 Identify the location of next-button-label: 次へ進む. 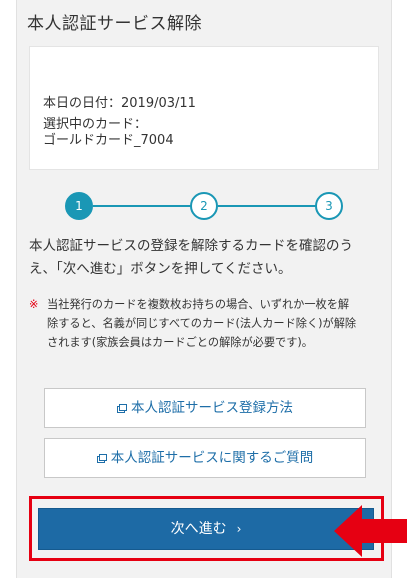
(198, 529).